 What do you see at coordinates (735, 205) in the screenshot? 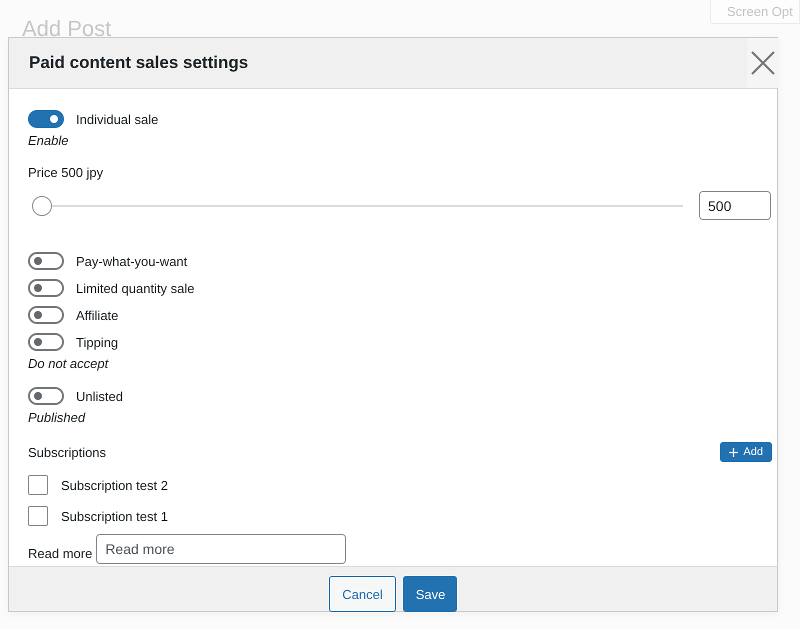
I see `price-field: 500` at bounding box center [735, 205].